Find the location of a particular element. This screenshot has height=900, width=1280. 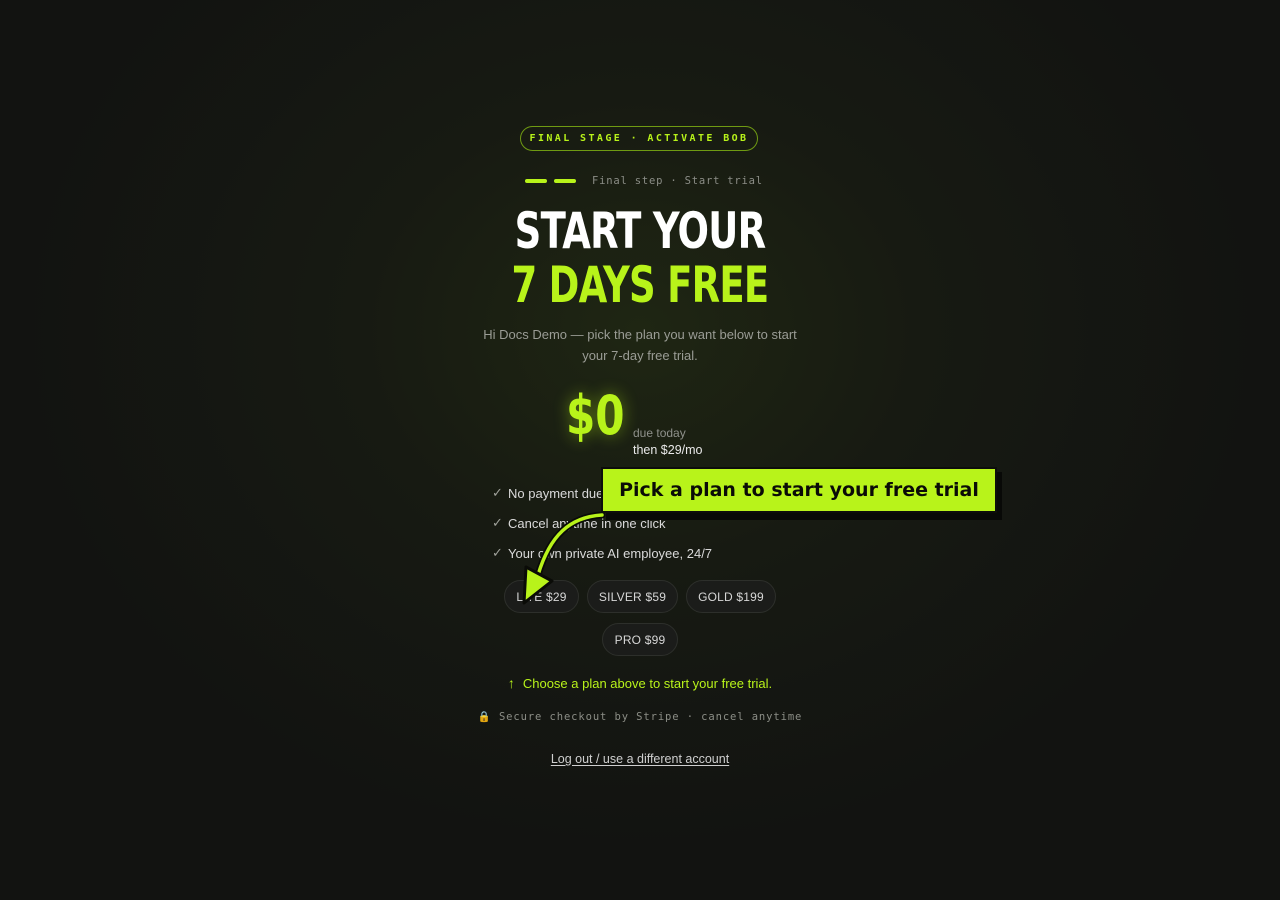

check-icon: ✓ is located at coordinates (497, 492).